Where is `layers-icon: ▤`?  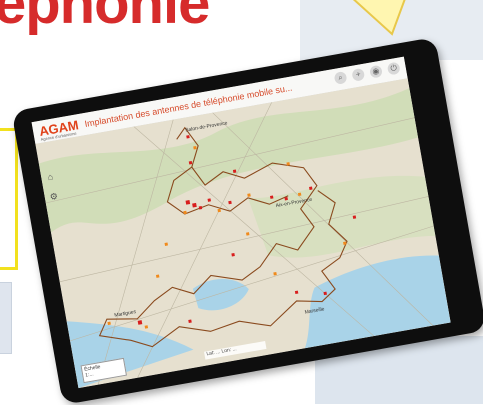
layers-icon: ▤ is located at coordinates (421, 75).